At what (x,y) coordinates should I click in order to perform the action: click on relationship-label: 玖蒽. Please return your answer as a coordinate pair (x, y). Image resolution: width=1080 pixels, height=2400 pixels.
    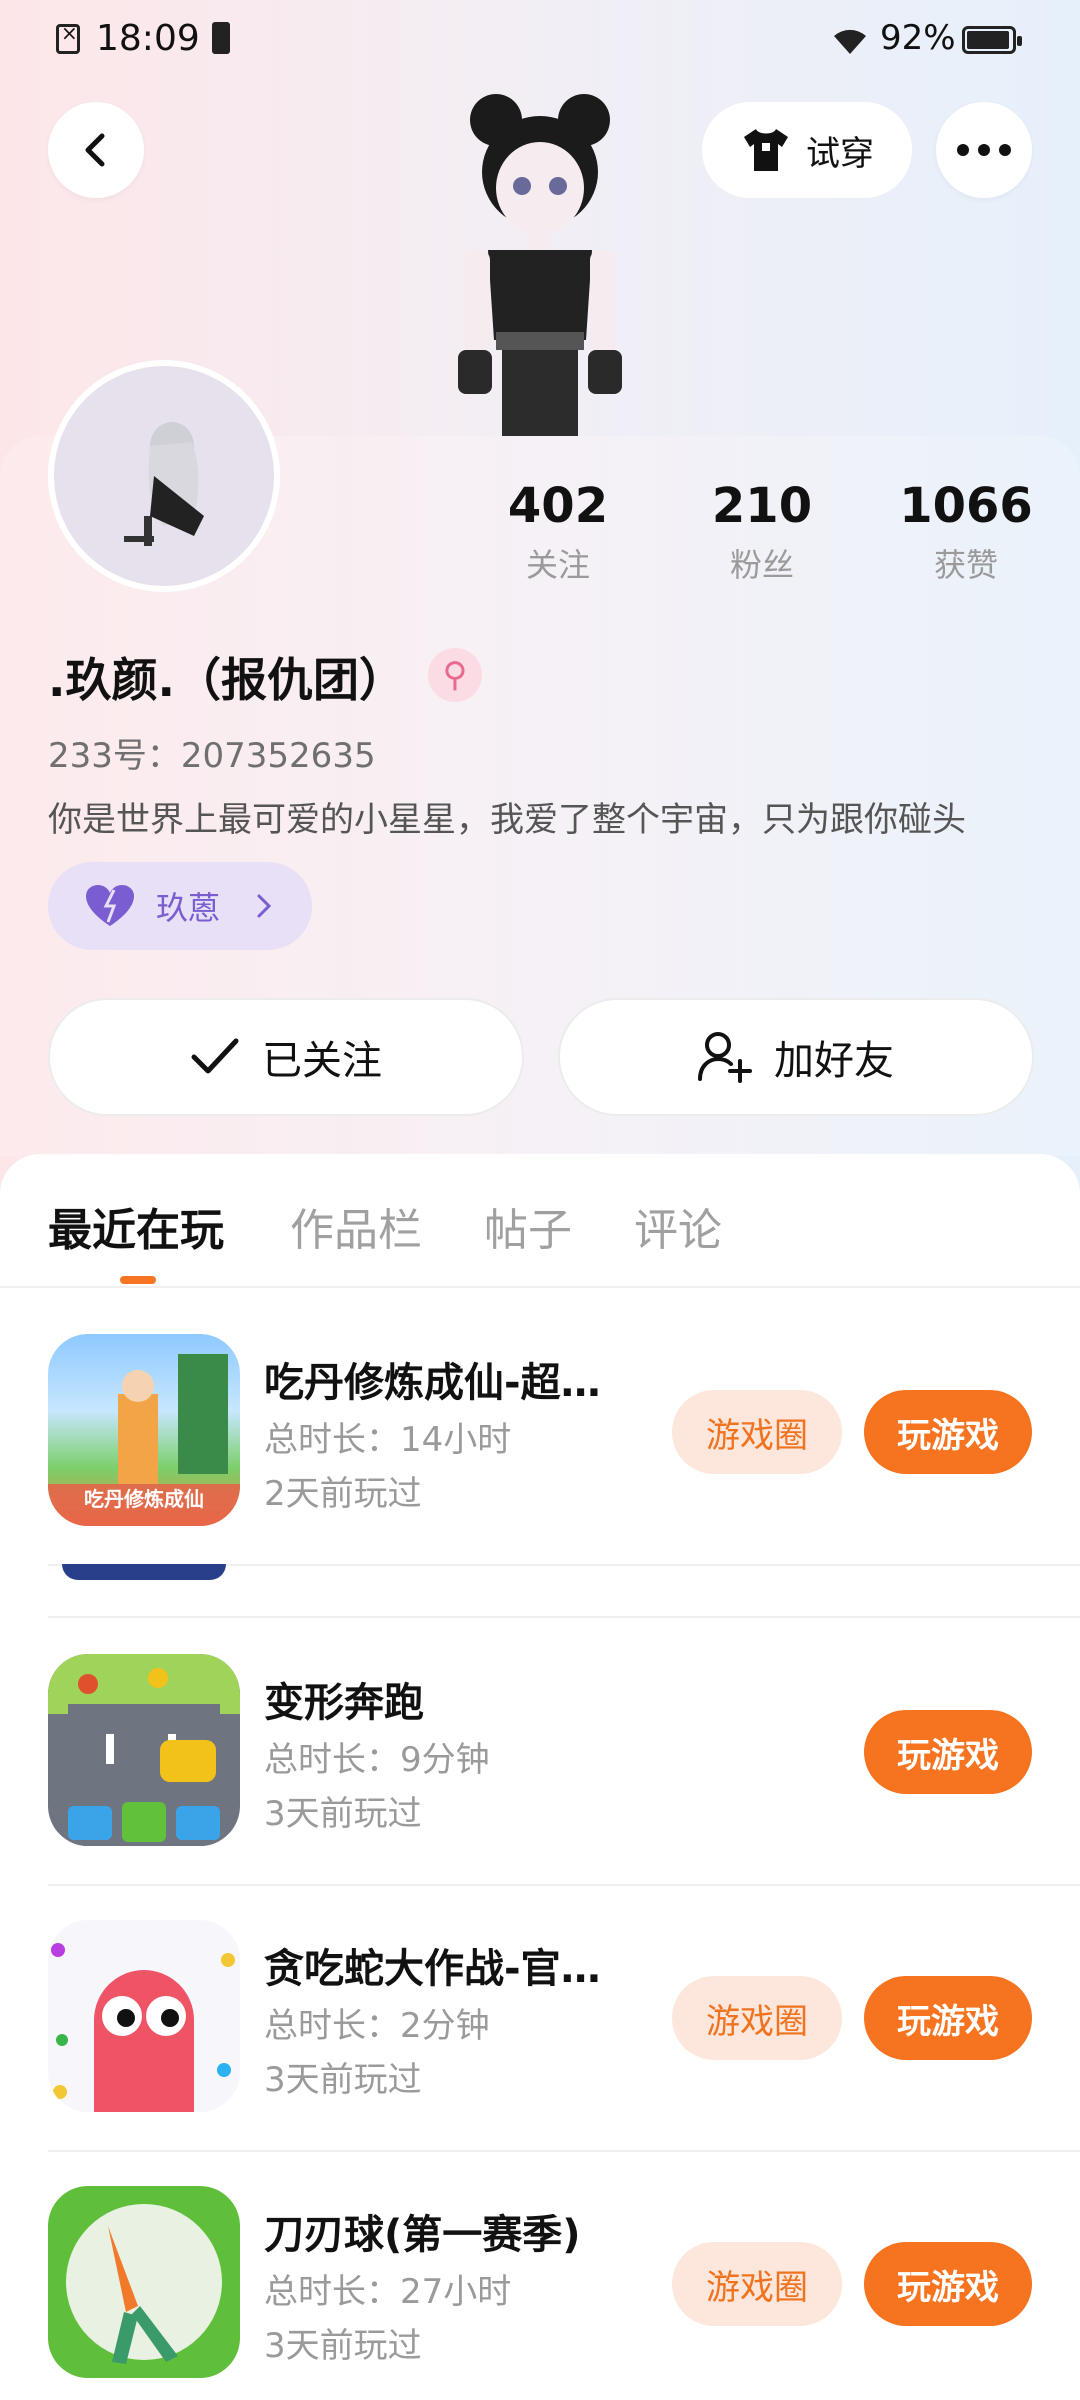
    Looking at the image, I should click on (188, 908).